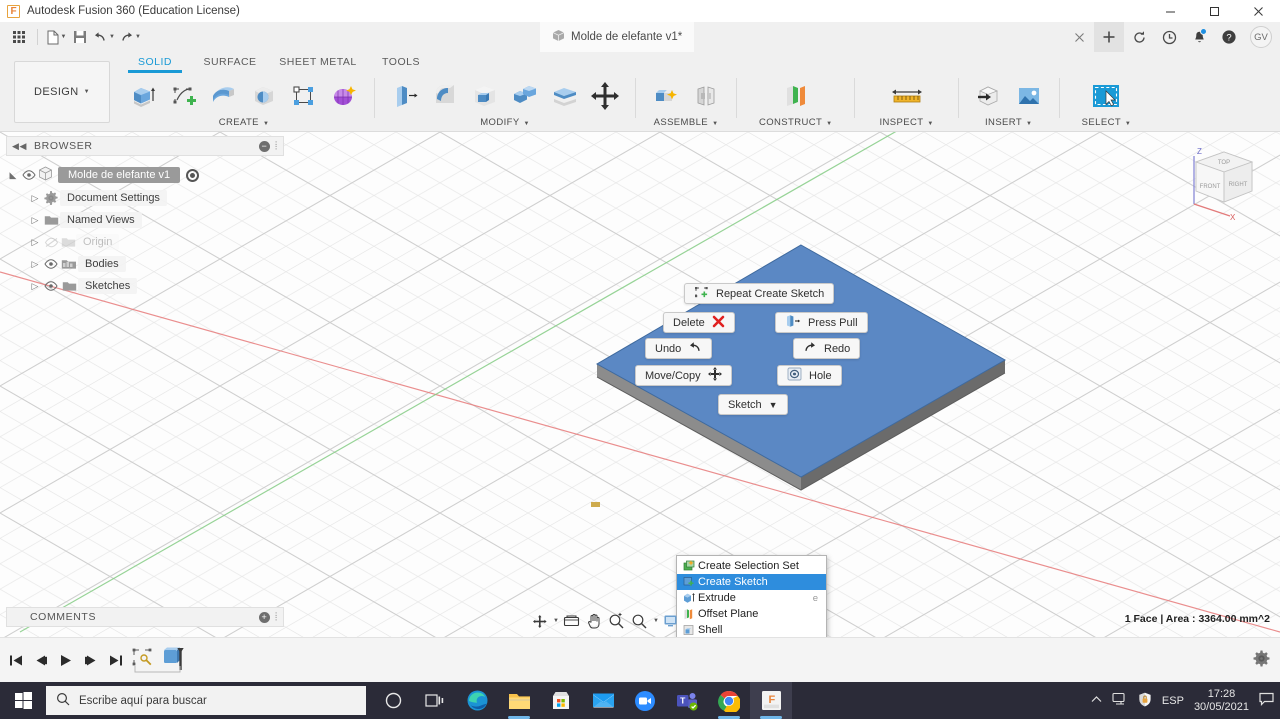  Describe the element at coordinates (906, 123) in the screenshot. I see `panel-inspect-label: INSPECT ▼` at that location.